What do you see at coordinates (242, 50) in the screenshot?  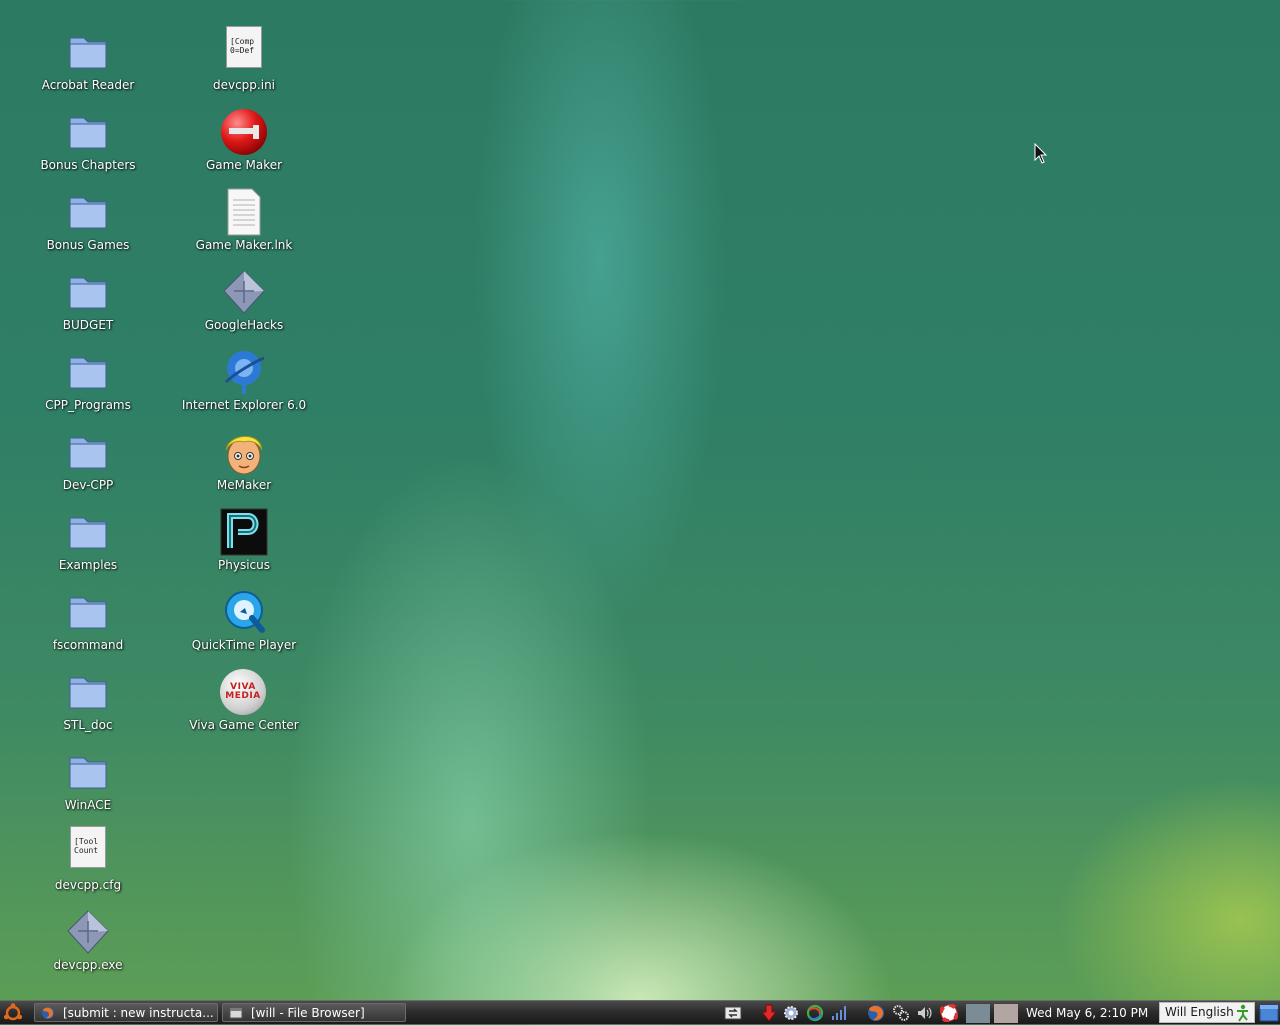 I see `file-preview-line: 0=Def` at bounding box center [242, 50].